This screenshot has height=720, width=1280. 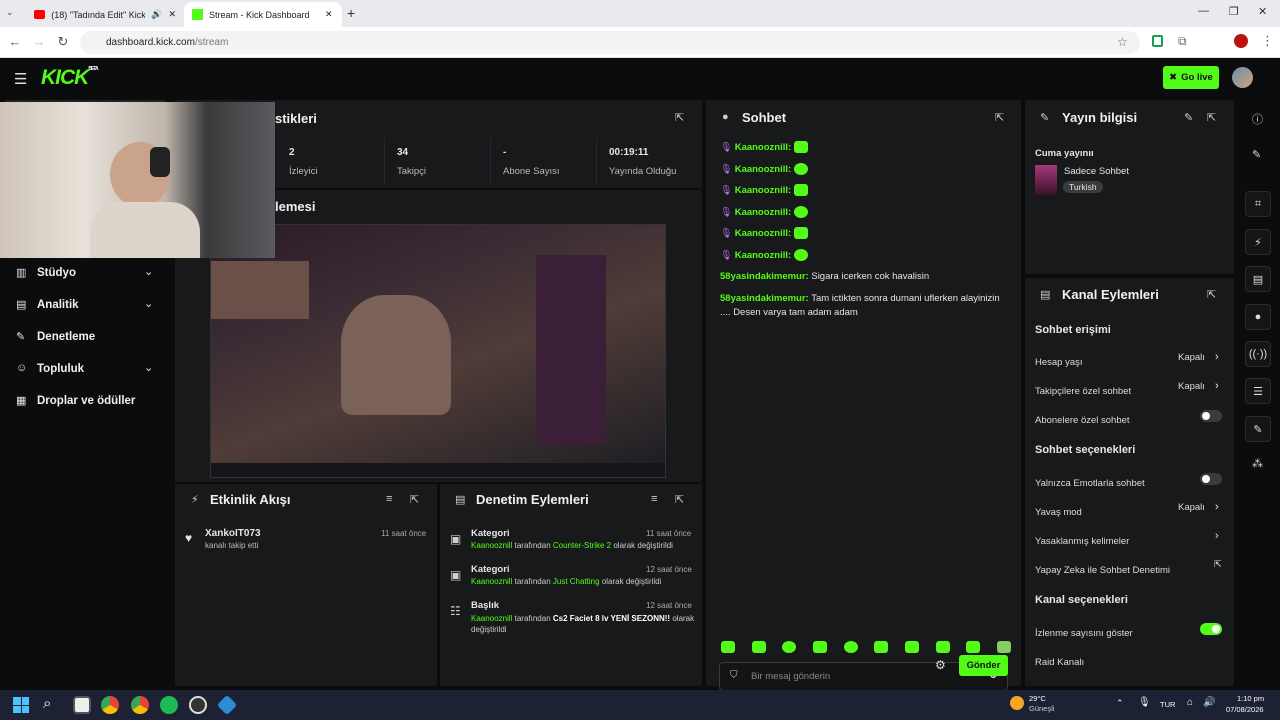 What do you see at coordinates (1167, 704) in the screenshot?
I see `language-indicator: TUR` at bounding box center [1167, 704].